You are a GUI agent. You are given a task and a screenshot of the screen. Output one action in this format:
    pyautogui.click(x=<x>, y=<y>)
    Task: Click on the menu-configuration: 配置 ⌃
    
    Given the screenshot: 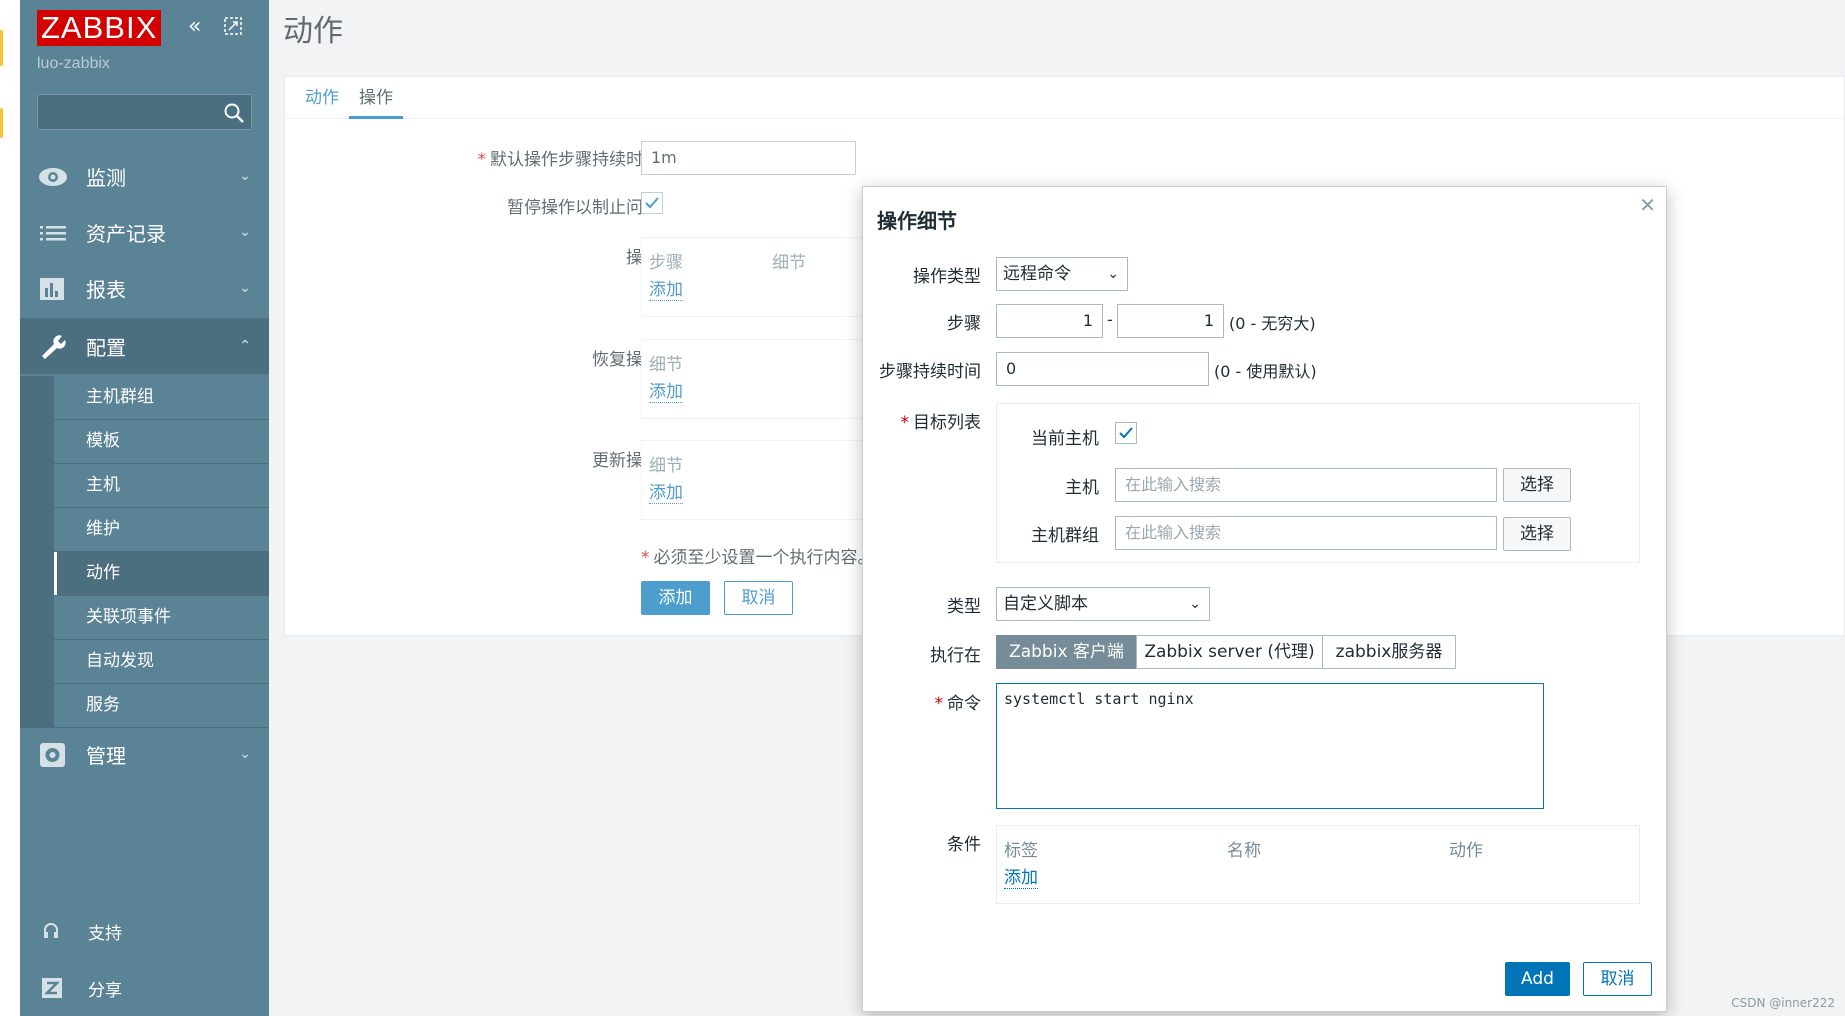 What is the action you would take?
    pyautogui.click(x=144, y=346)
    